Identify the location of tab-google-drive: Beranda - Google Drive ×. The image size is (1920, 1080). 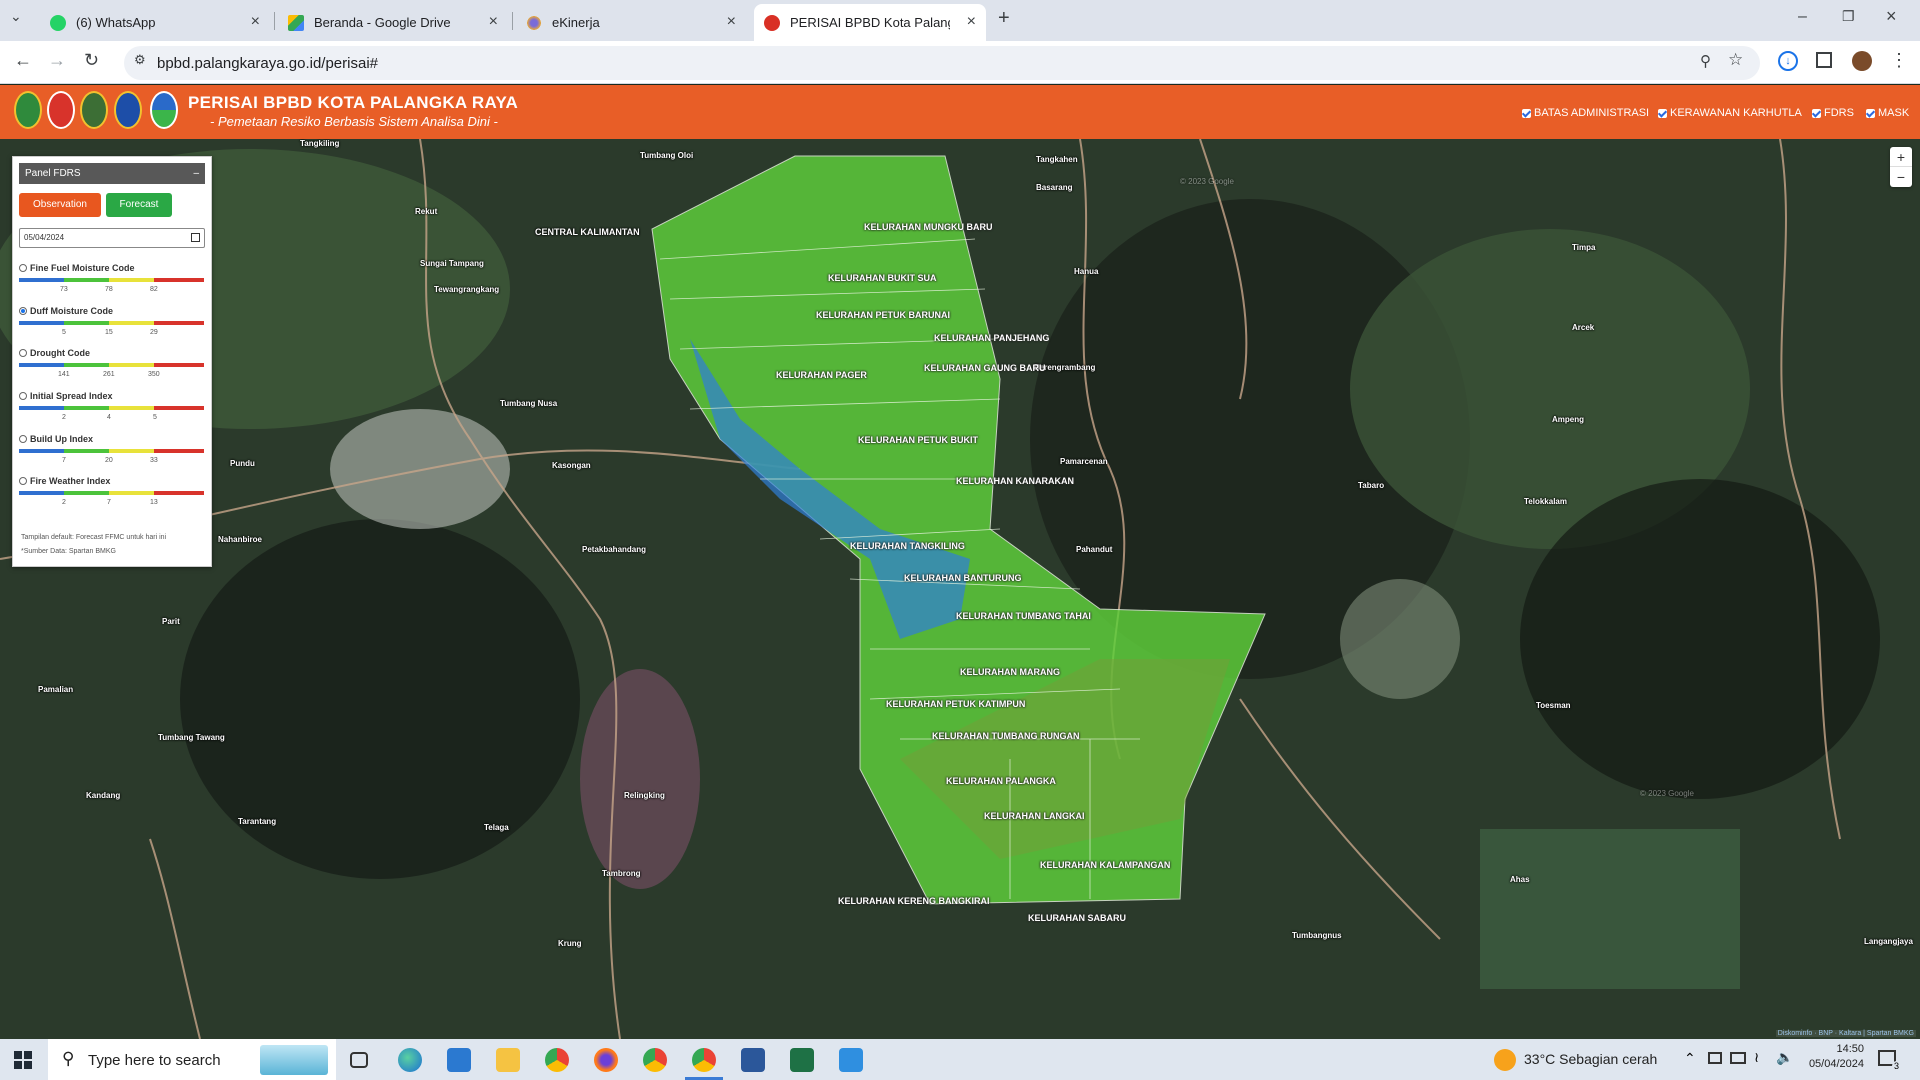
(393, 22).